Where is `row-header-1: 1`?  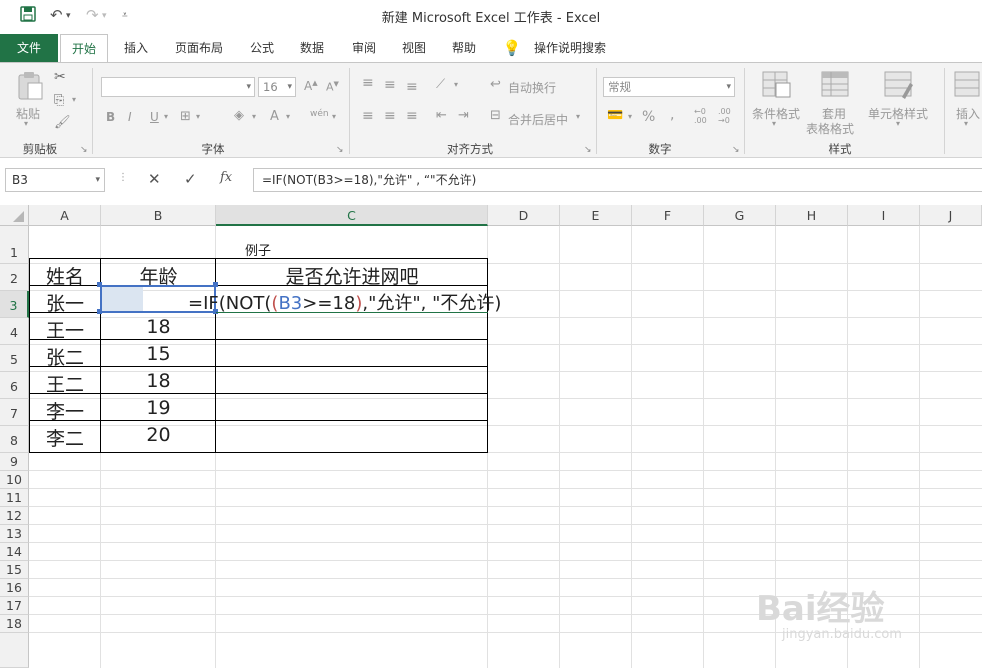
row-header-1: 1 is located at coordinates (14, 245).